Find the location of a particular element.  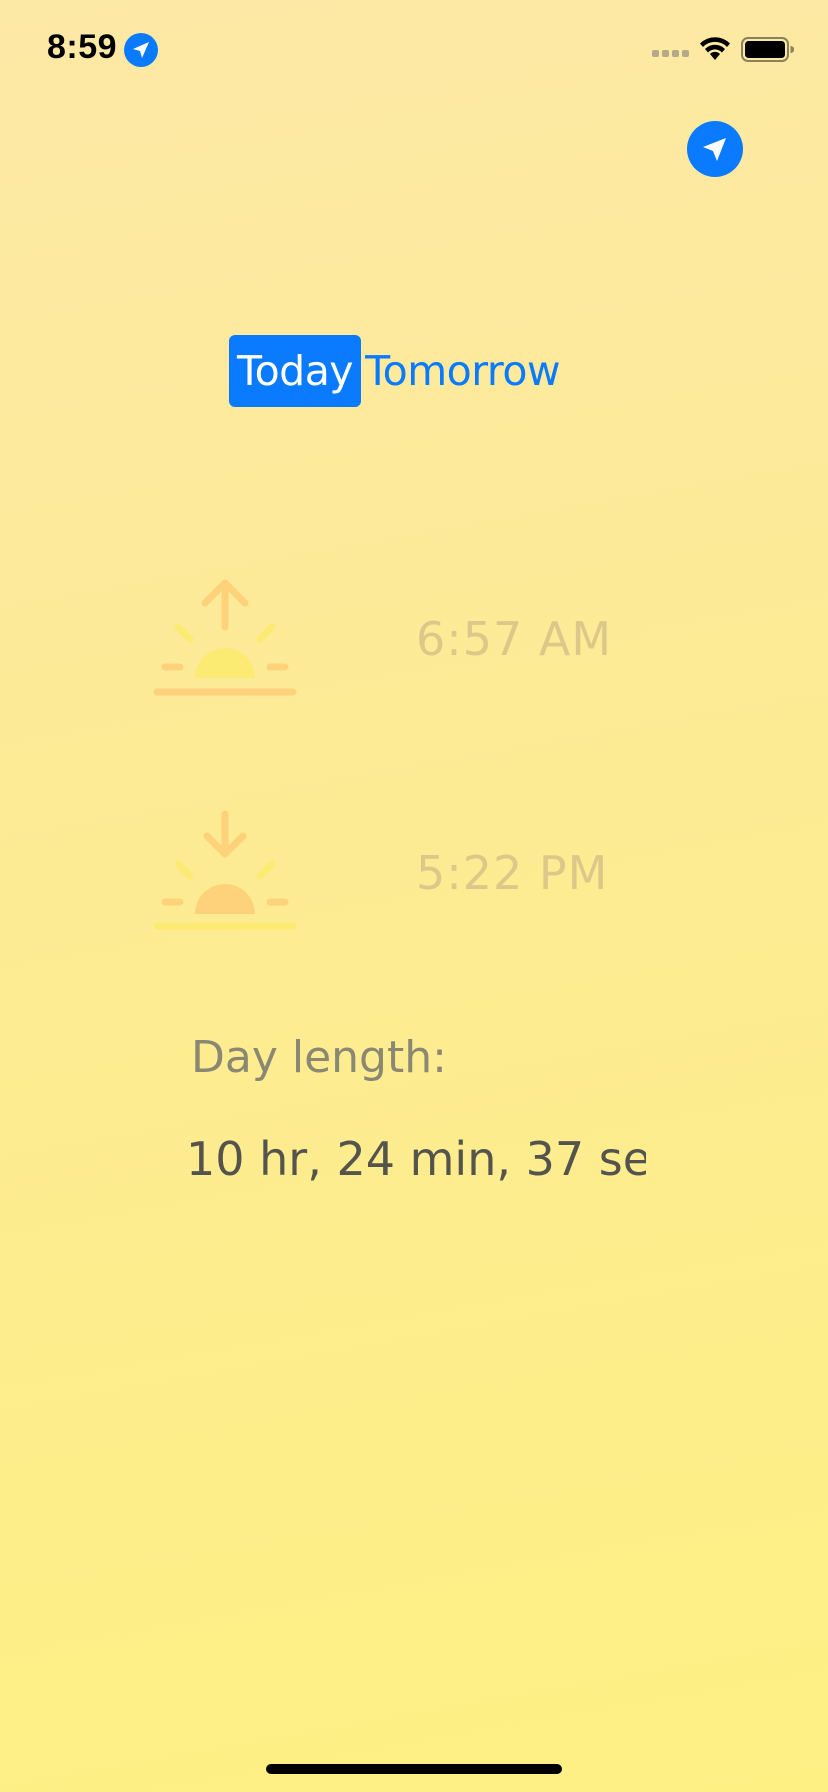

battery-icon is located at coordinates (767, 49).